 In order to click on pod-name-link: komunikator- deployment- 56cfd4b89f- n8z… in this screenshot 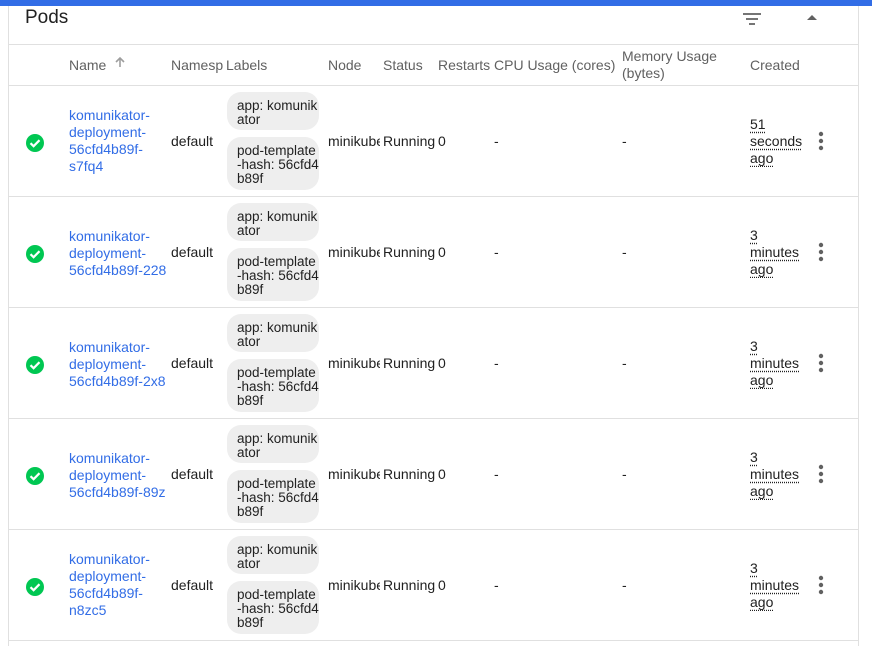, I will do `click(119, 585)`.